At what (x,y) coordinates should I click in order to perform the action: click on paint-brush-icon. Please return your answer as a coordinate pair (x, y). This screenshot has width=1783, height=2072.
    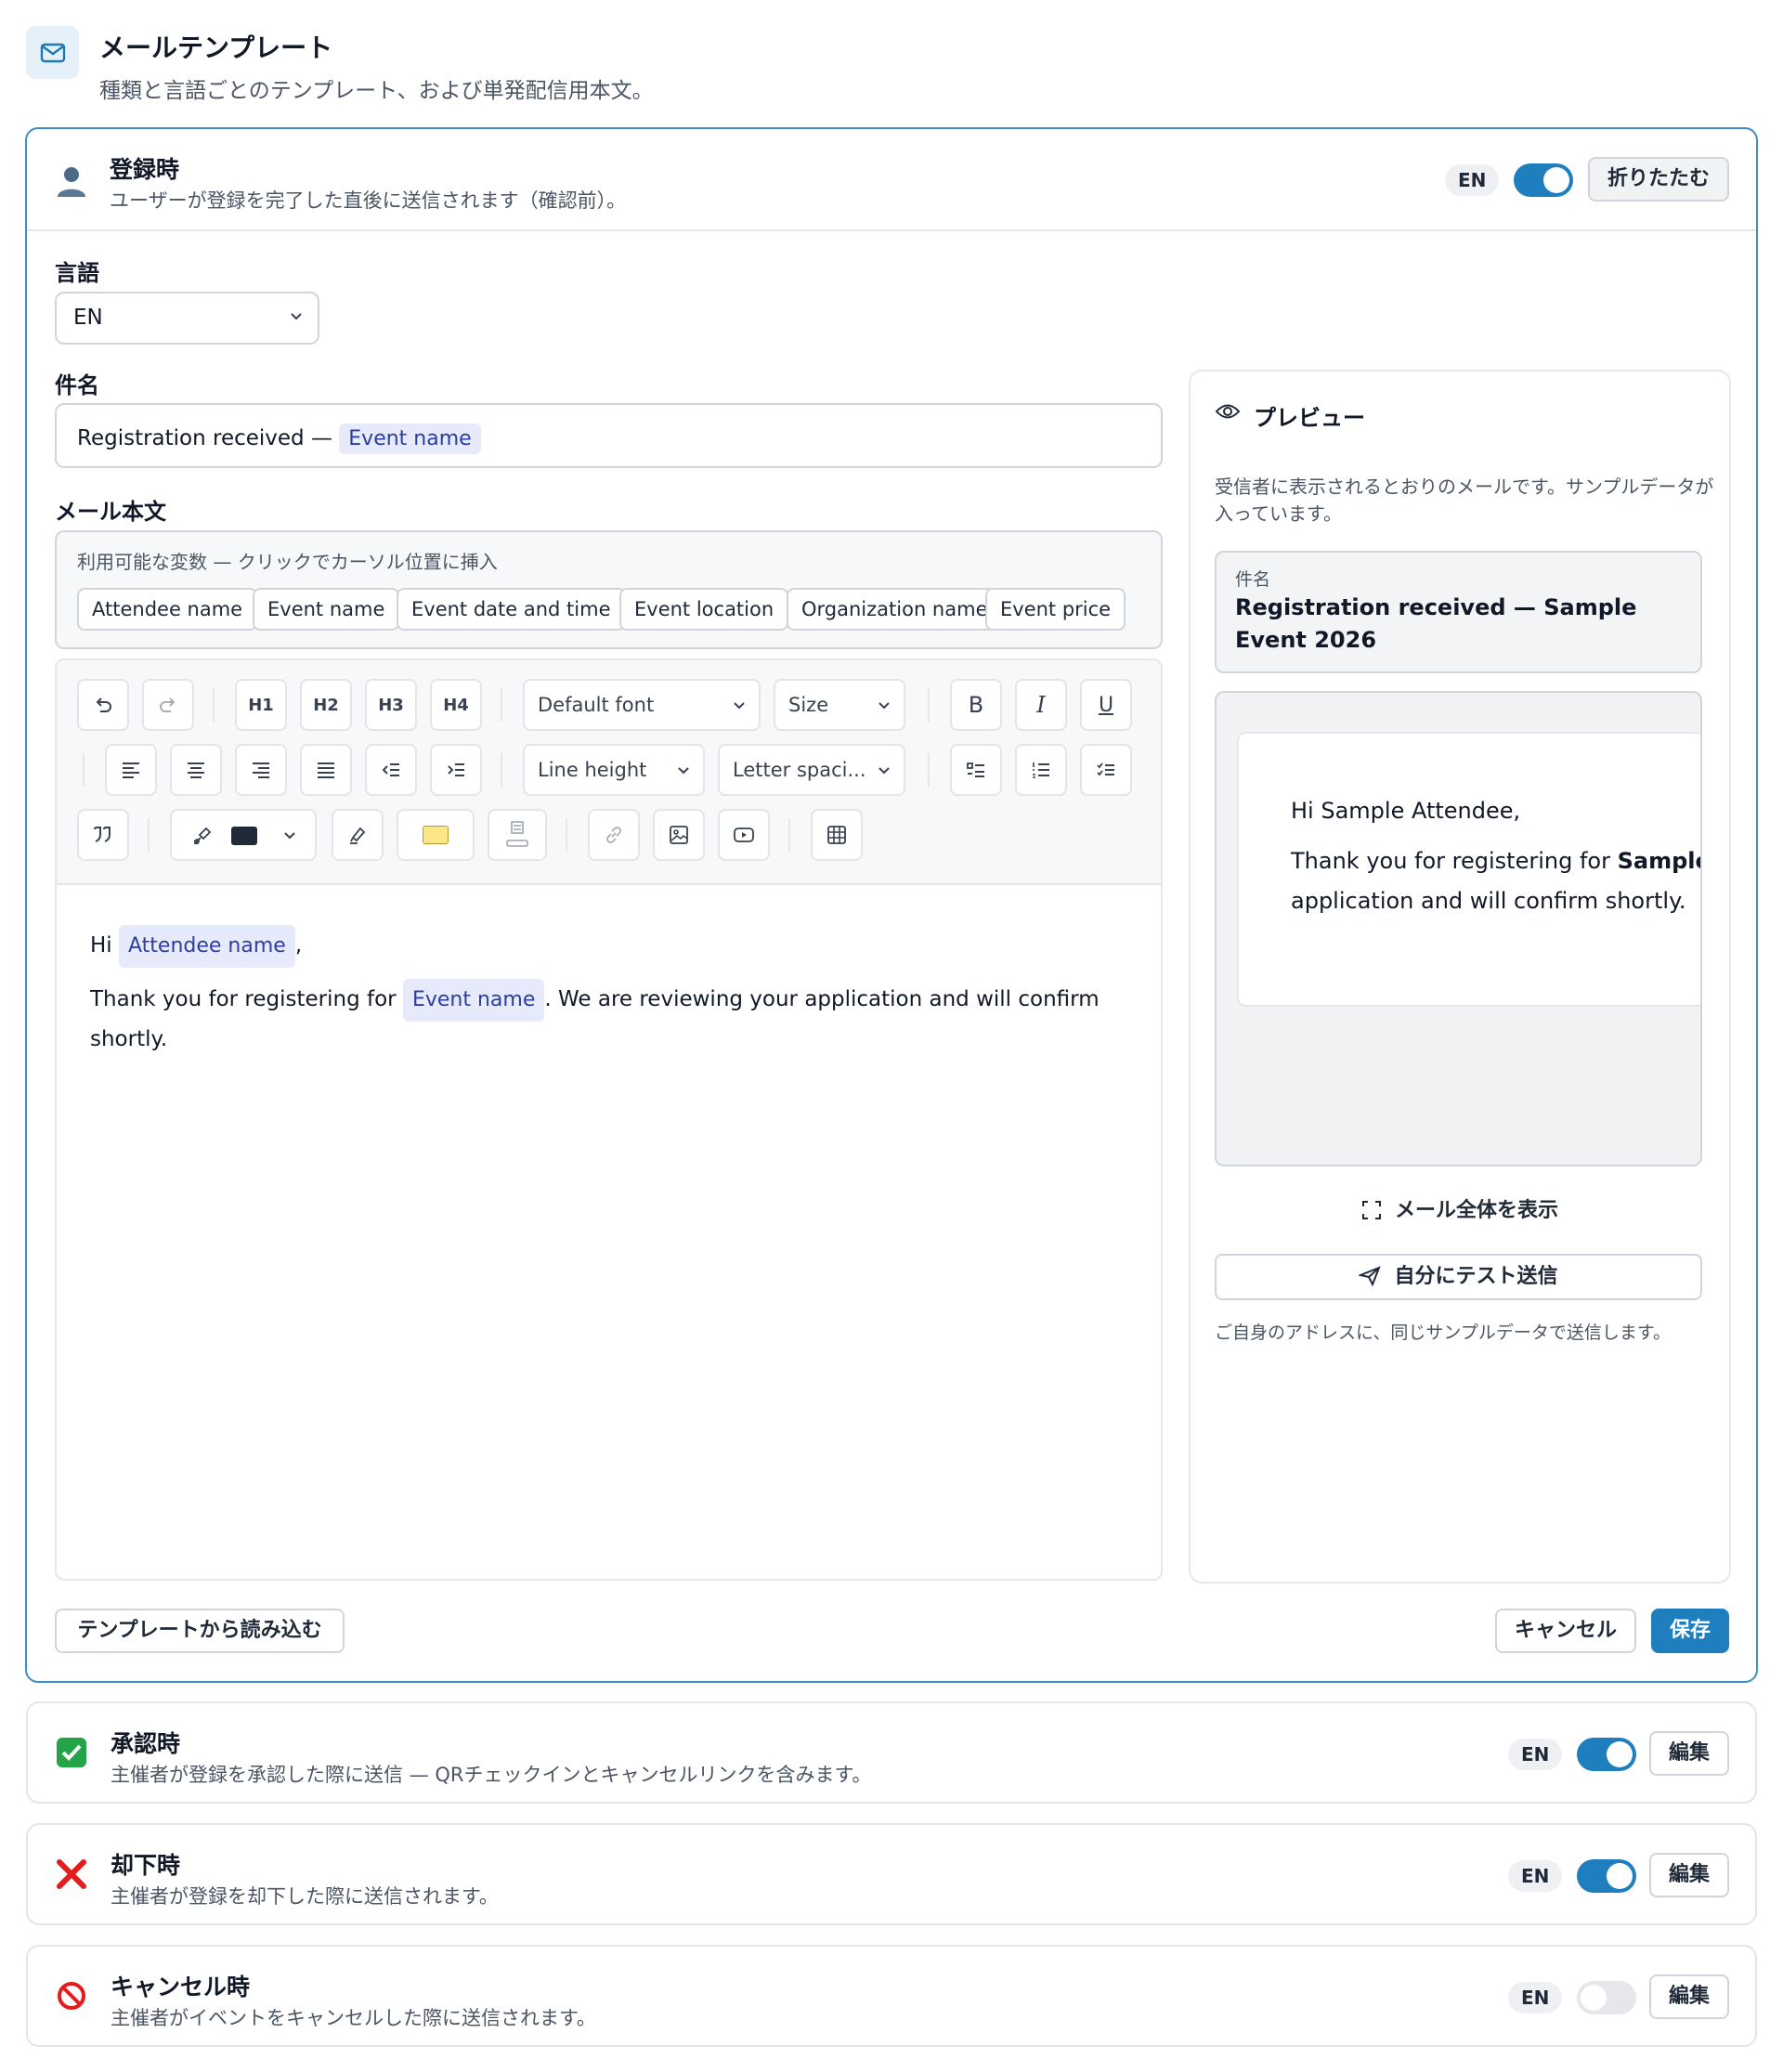
    Looking at the image, I should click on (202, 836).